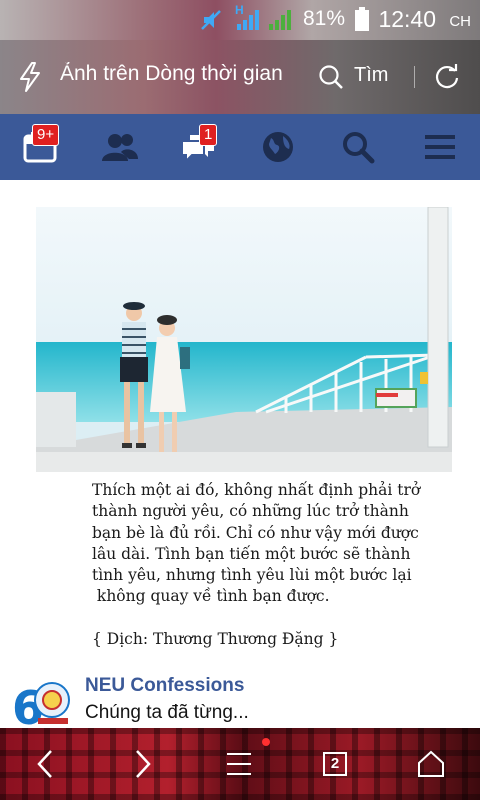 This screenshot has width=480, height=800. What do you see at coordinates (215, 639) in the screenshot?
I see `translator-credit: { Dịch: Thương Thương Đặng }` at bounding box center [215, 639].